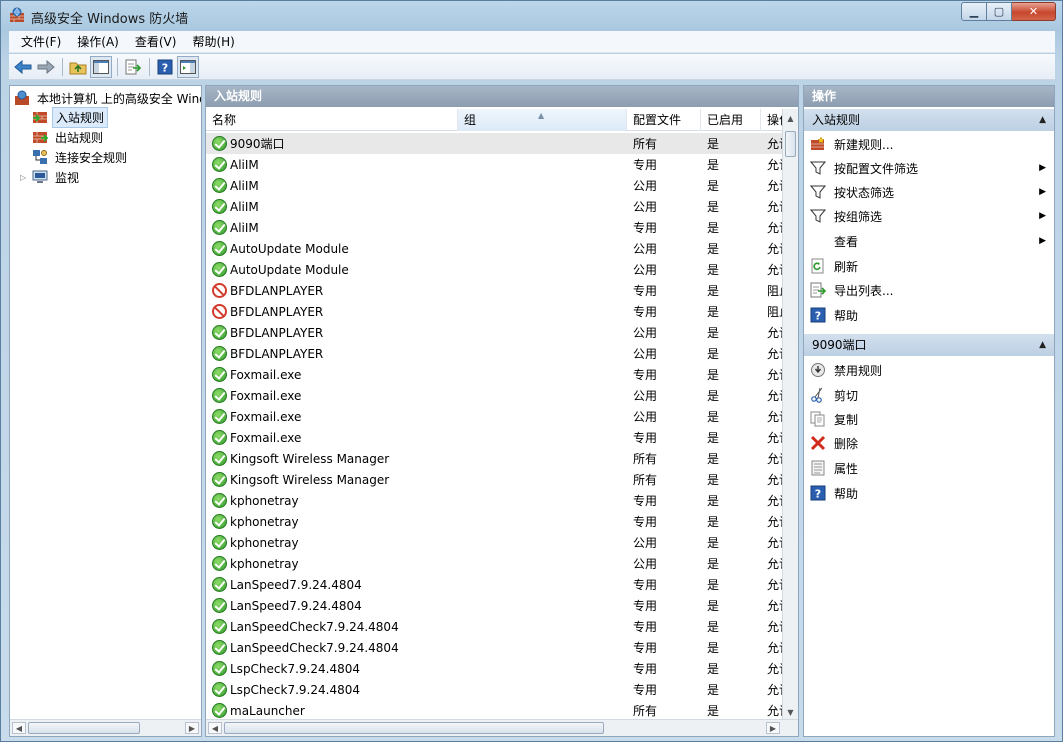 The height and width of the screenshot is (742, 1063). What do you see at coordinates (929, 468) in the screenshot?
I see `action-properties: 属性` at bounding box center [929, 468].